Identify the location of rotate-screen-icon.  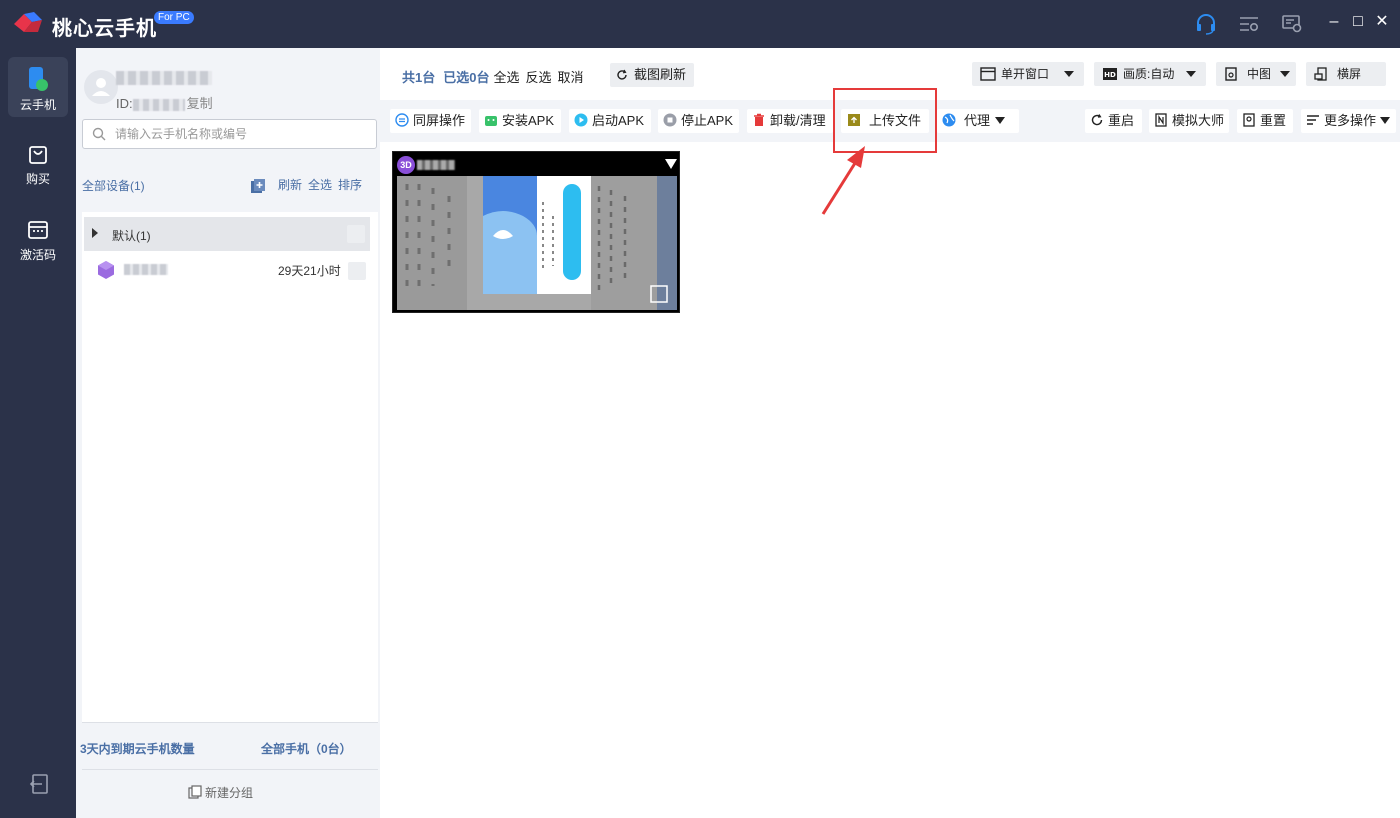
(1320, 74).